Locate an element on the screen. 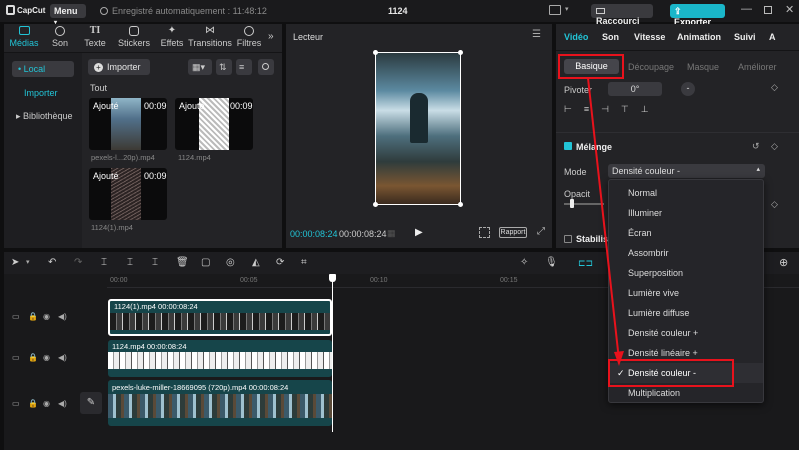 This screenshot has height=450, width=799. playhead is located at coordinates (332, 353).